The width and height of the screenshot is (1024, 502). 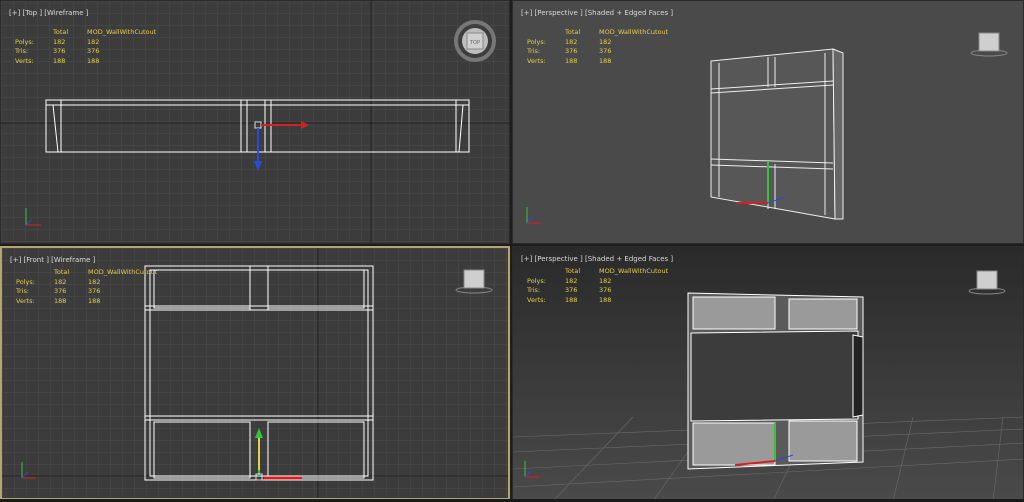 I want to click on viewport-label: [+] [Front ] [Wireframe ], so click(x=52, y=260).